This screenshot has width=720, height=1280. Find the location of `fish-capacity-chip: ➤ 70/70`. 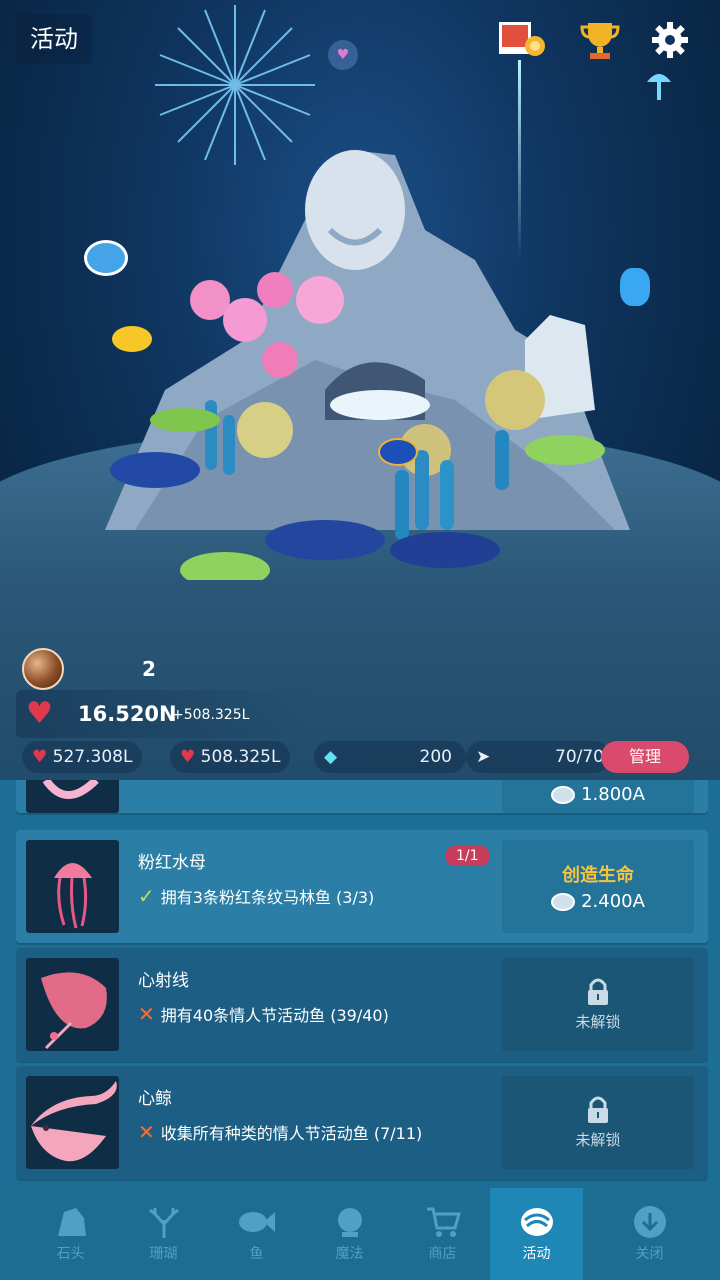

fish-capacity-chip: ➤ 70/70 is located at coordinates (538, 757).